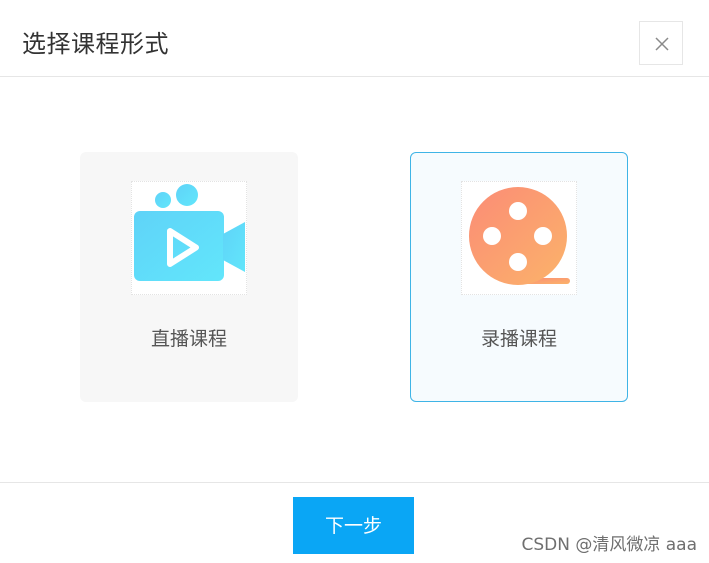 This screenshot has height=563, width=709. Describe the element at coordinates (188, 339) in the screenshot. I see `live-course-label: 直播课程` at that location.